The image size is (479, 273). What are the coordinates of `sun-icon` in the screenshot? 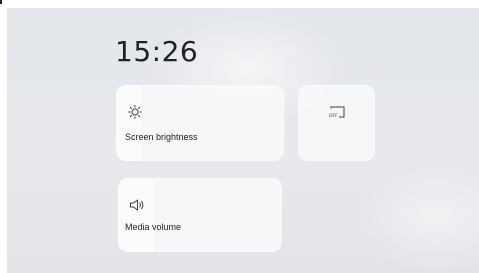 It's located at (135, 112).